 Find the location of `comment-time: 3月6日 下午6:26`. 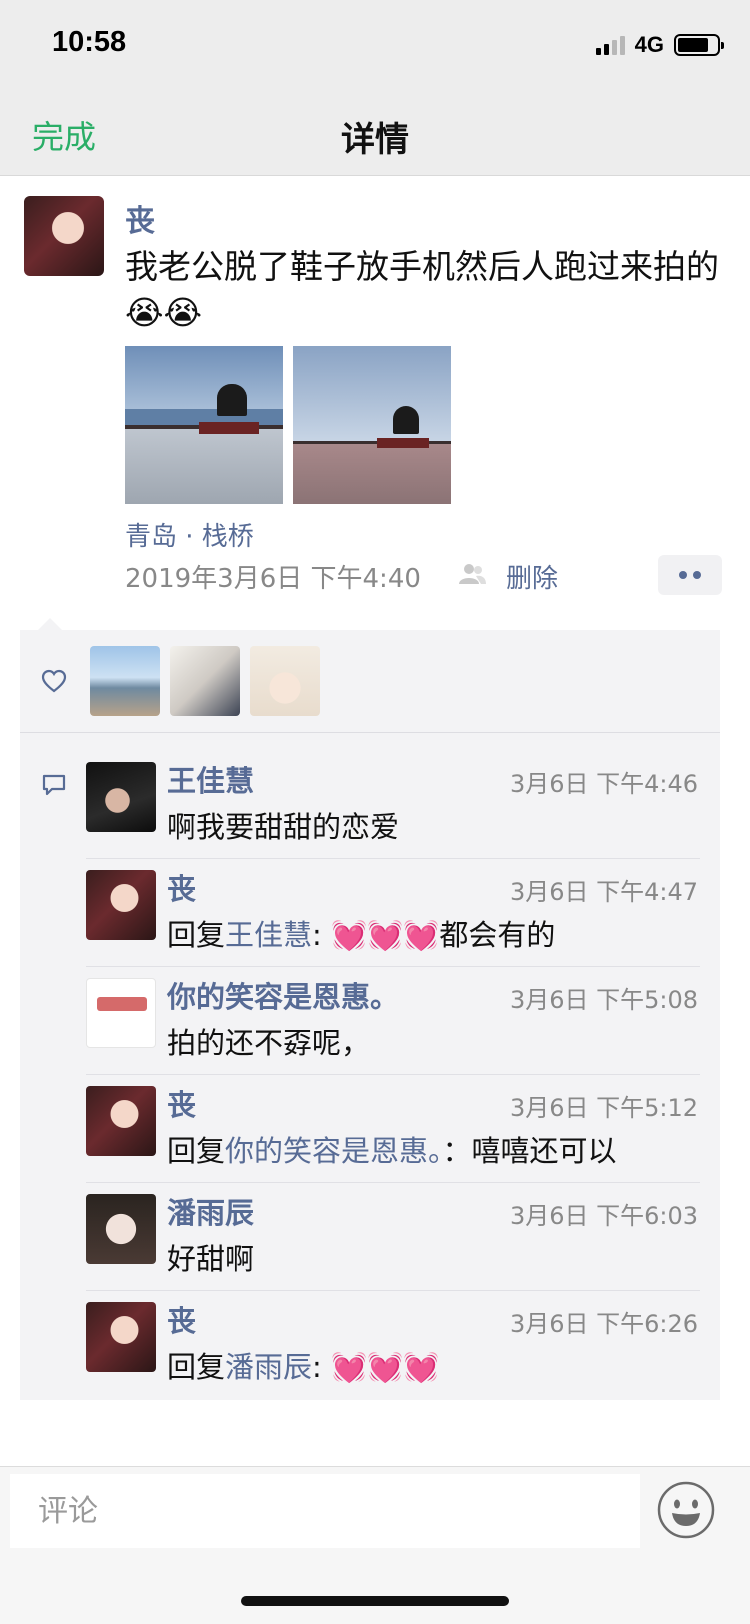

comment-time: 3月6日 下午6:26 is located at coordinates (603, 1324).